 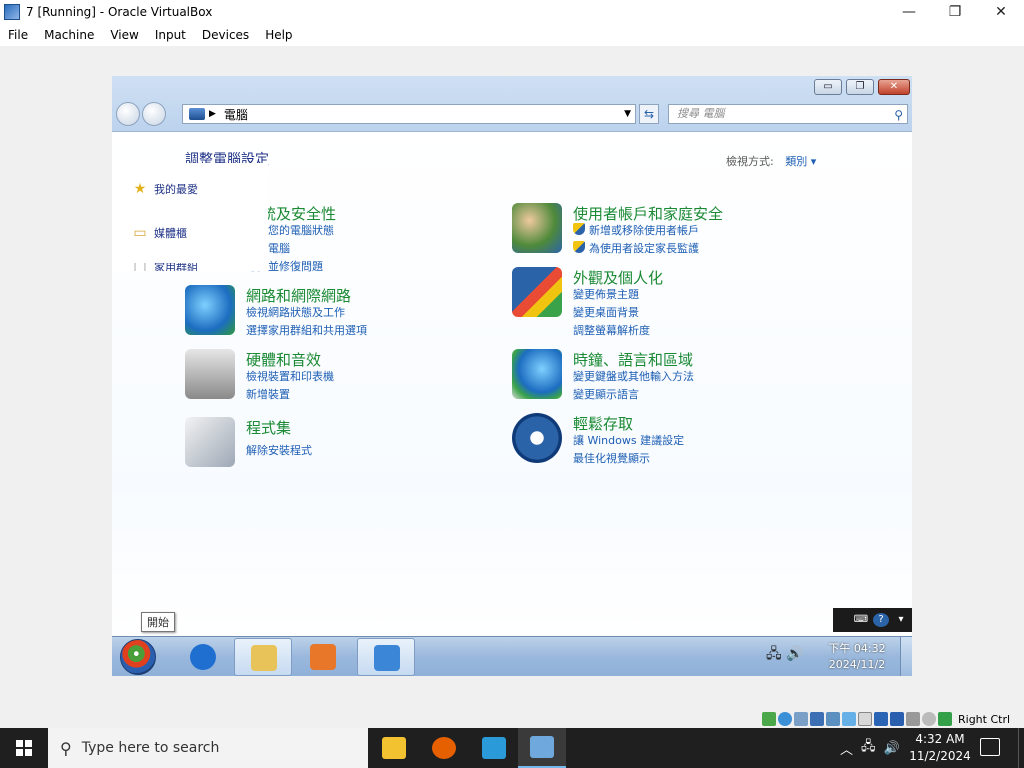 What do you see at coordinates (203, 657) in the screenshot?
I see `taskbar-item-internet-explorer` at bounding box center [203, 657].